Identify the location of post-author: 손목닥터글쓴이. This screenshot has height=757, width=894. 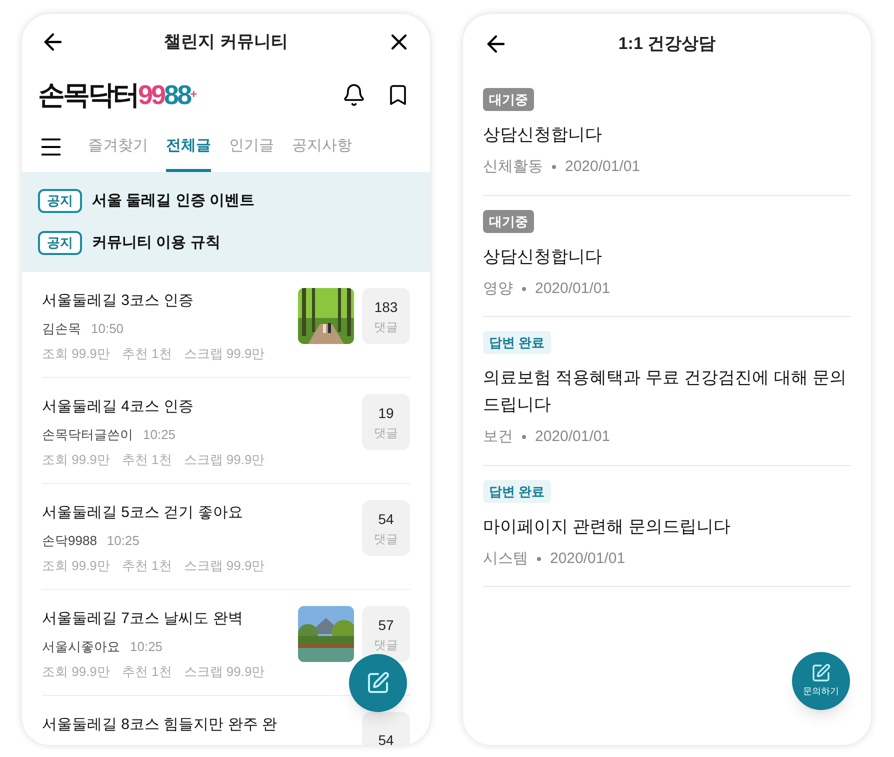
(87, 435).